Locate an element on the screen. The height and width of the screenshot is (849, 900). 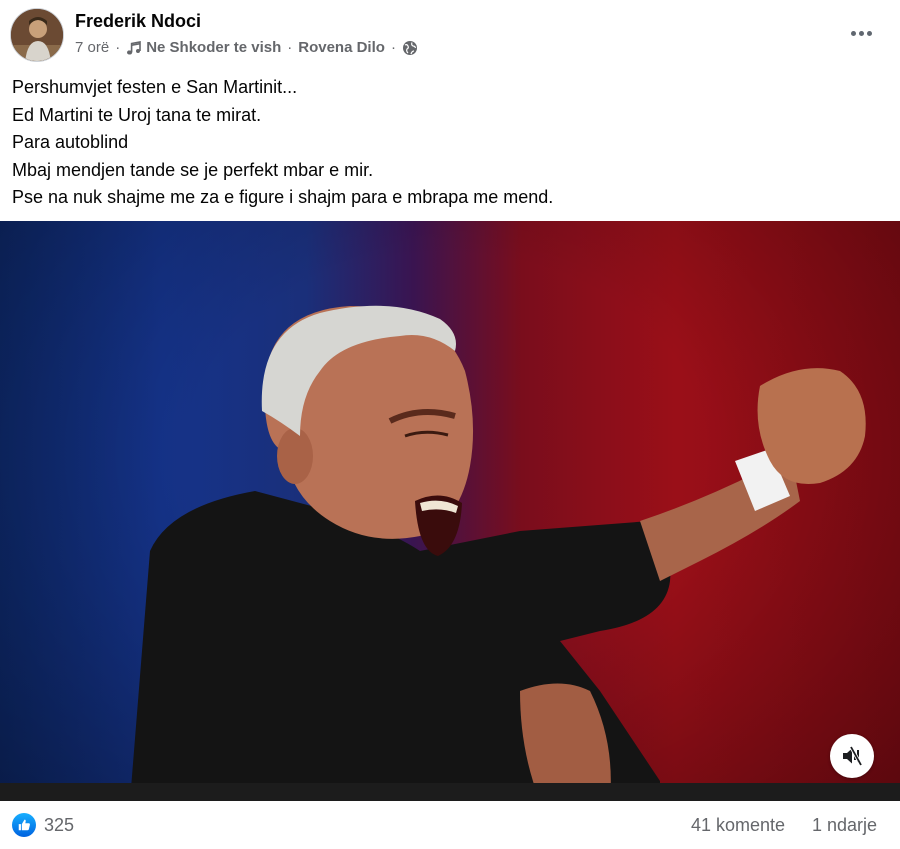
song-artist: Rovena Dilo is located at coordinates (341, 47).